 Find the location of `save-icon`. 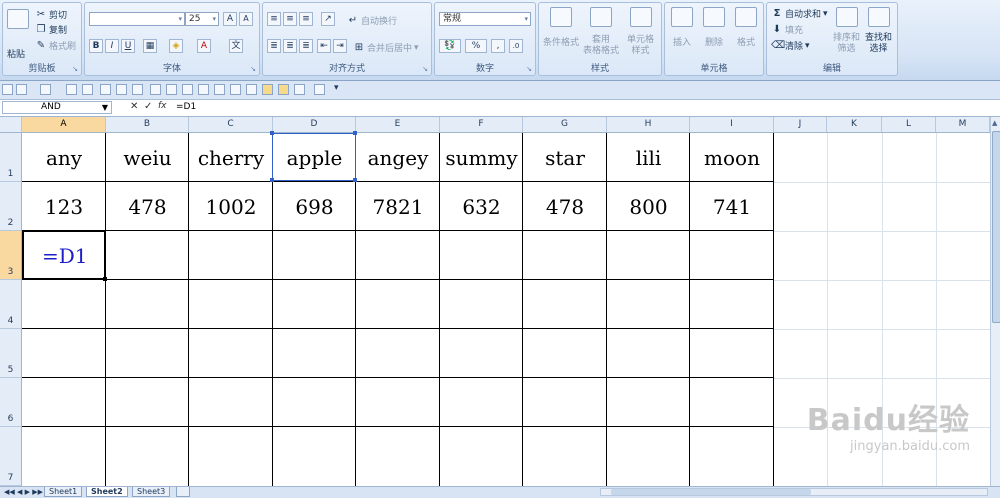

save-icon is located at coordinates (7, 89).